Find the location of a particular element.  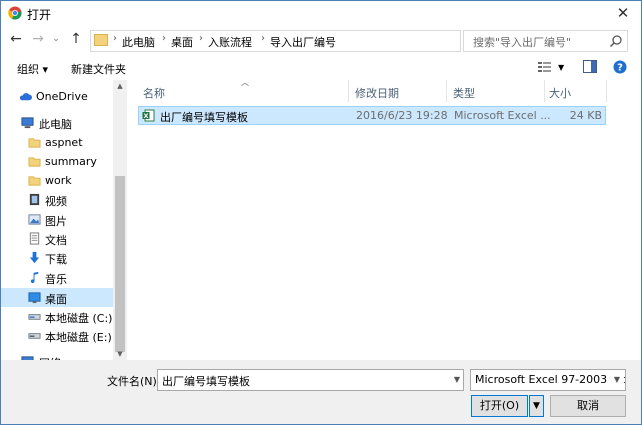

sidebar-item-label: work is located at coordinates (58, 180).